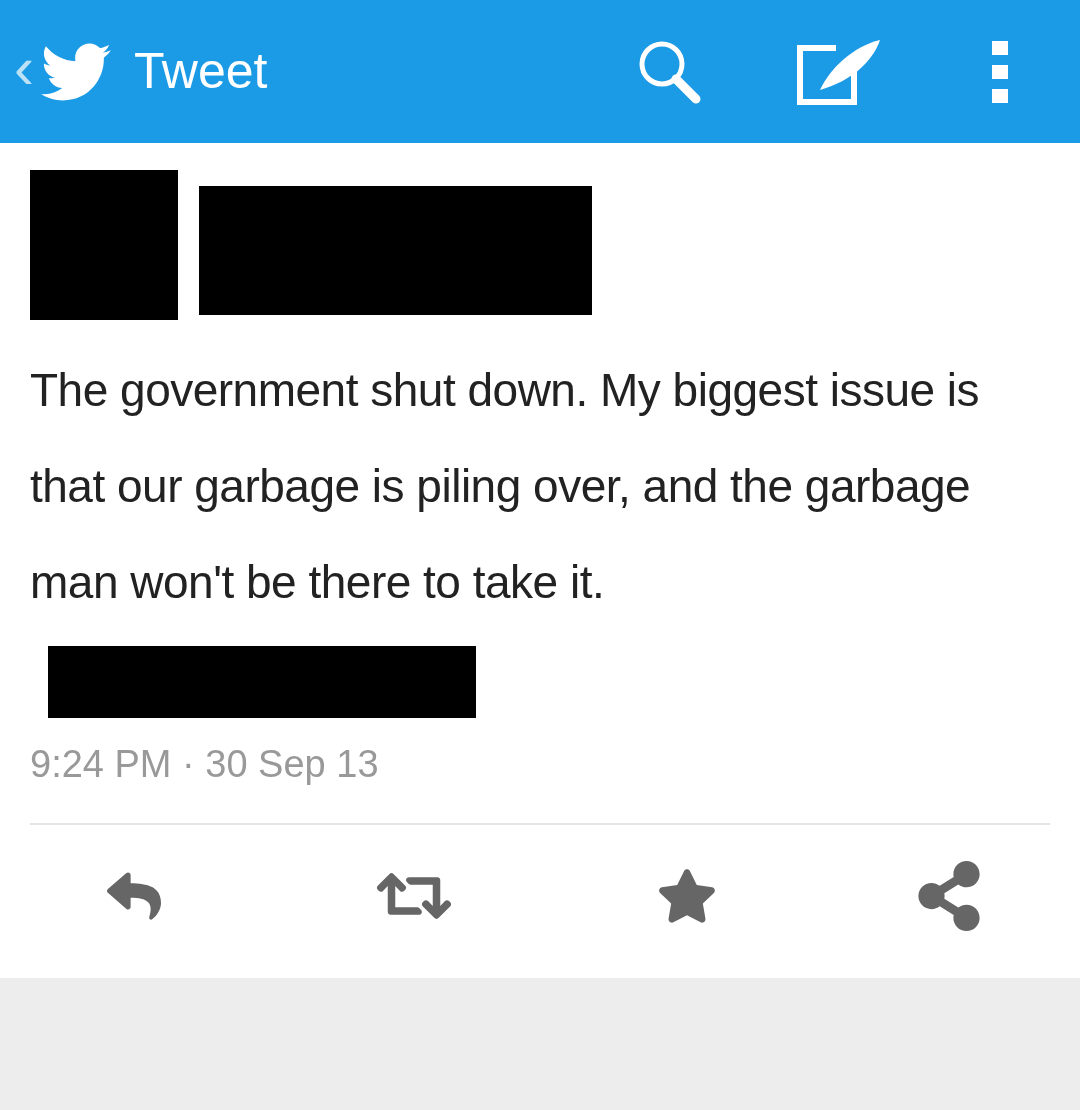 This screenshot has height=1110, width=1080. What do you see at coordinates (948, 896) in the screenshot?
I see `share-icon` at bounding box center [948, 896].